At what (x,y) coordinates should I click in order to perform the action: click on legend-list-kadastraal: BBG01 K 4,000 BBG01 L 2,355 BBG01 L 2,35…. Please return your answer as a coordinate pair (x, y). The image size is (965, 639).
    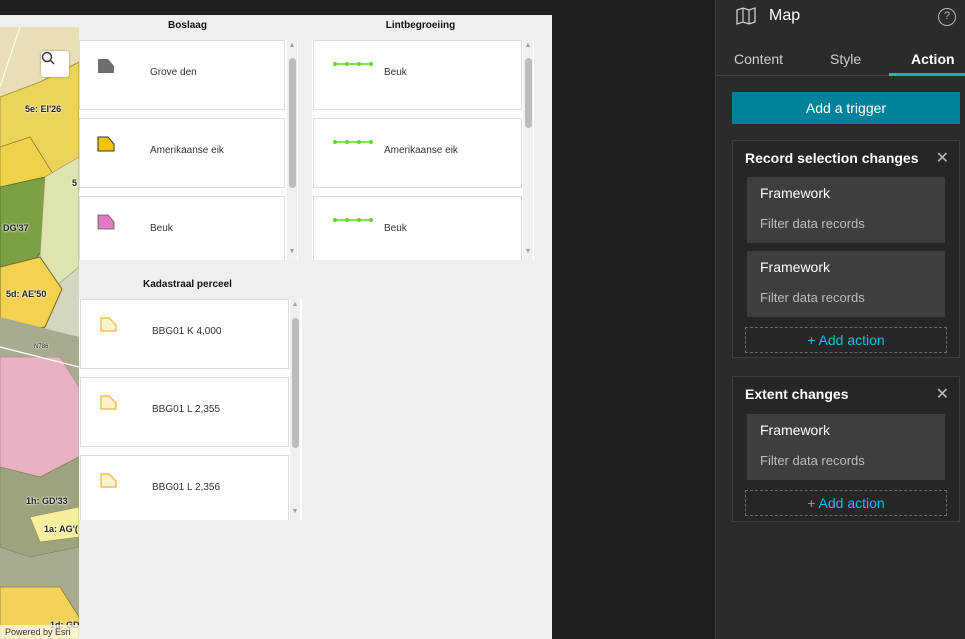
    Looking at the image, I should click on (190, 409).